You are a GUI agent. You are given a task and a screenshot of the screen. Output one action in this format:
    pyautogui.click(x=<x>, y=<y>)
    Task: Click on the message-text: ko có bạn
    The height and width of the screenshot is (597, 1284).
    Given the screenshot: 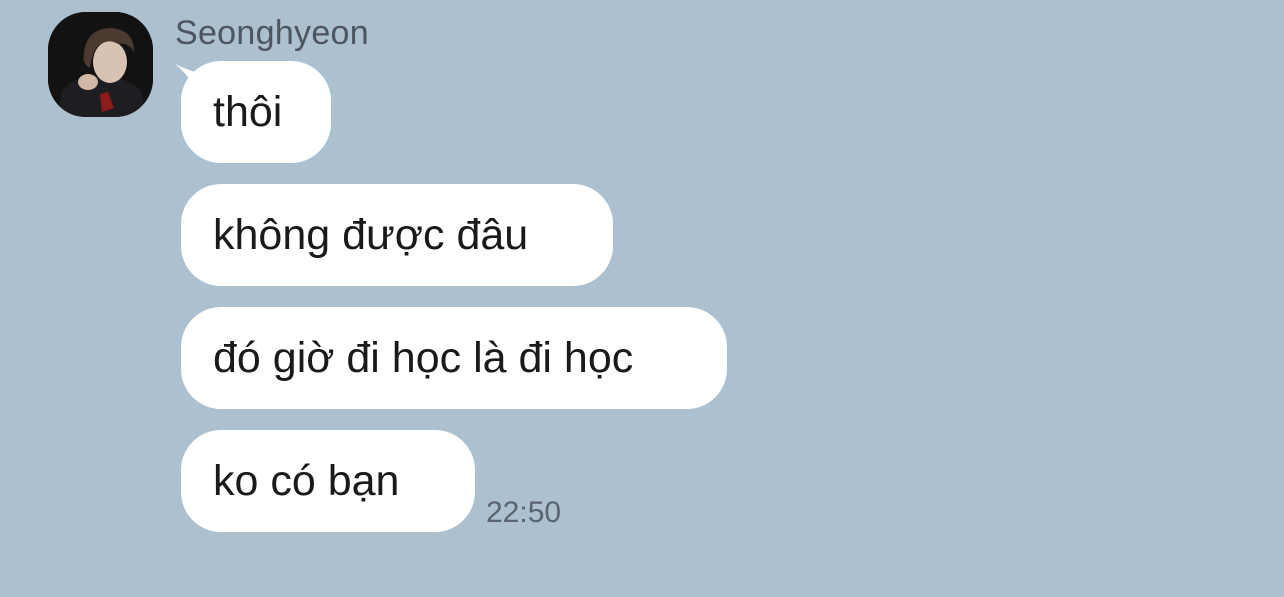 What is the action you would take?
    pyautogui.click(x=306, y=480)
    